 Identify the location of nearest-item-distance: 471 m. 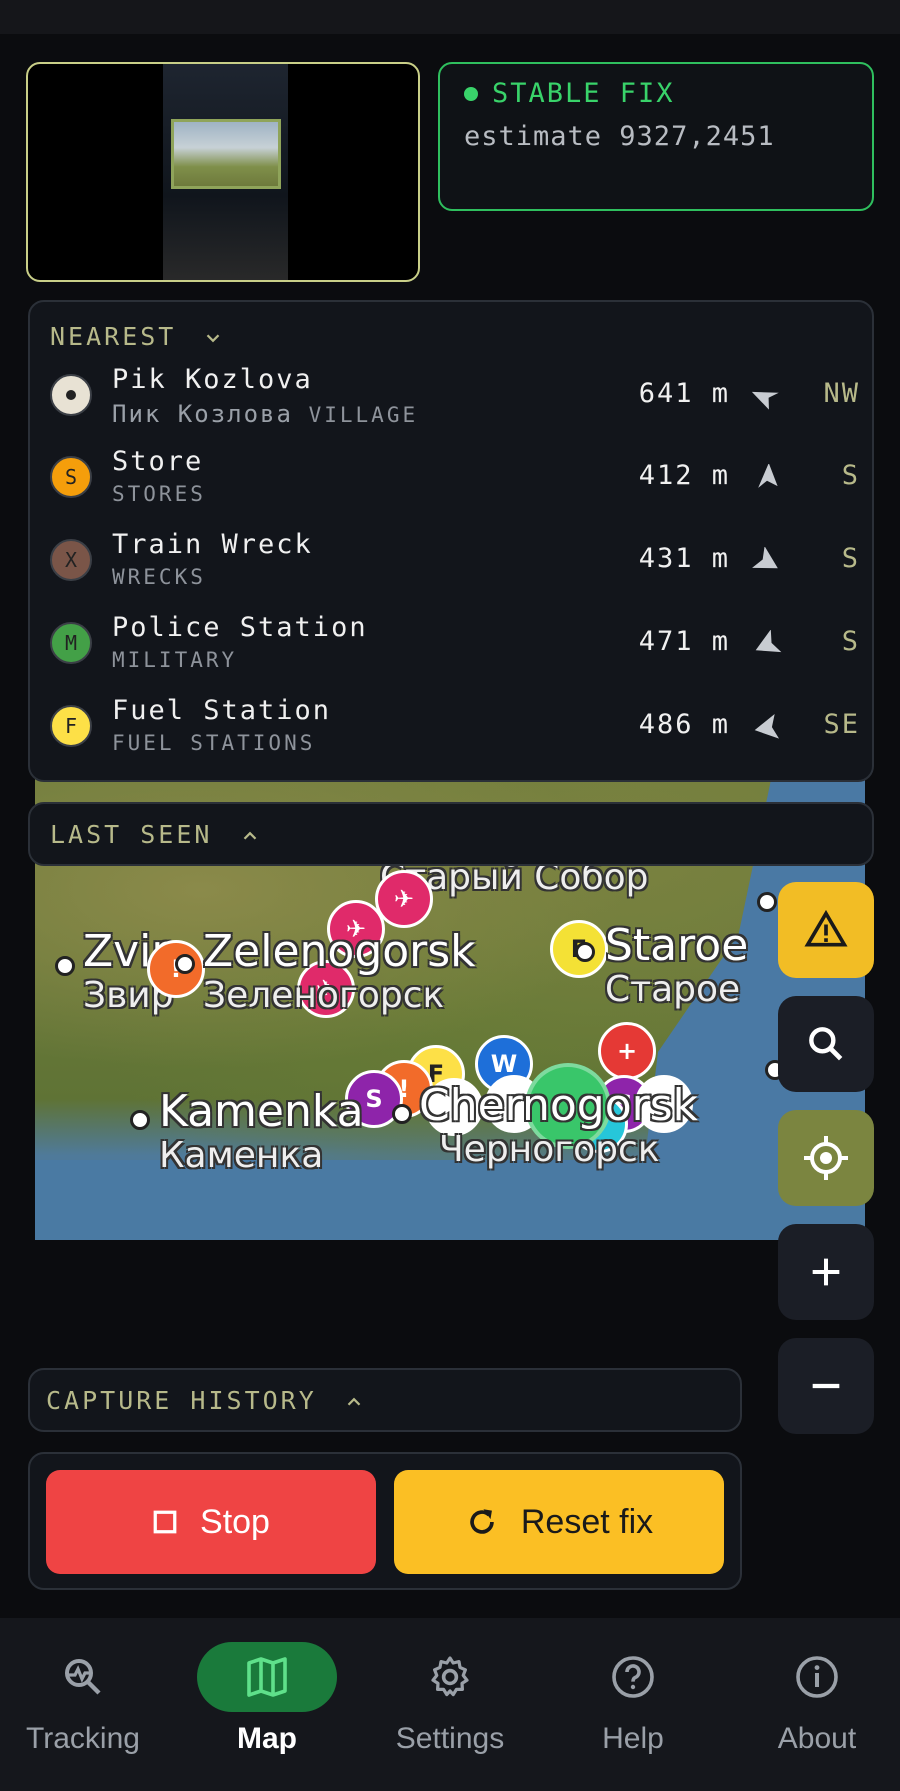
(684, 641).